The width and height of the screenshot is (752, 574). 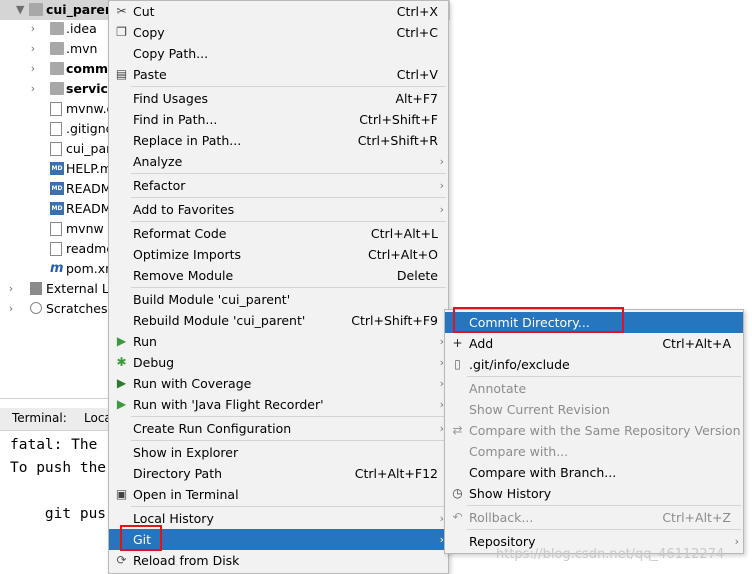 I want to click on menu-item-remove-module: Remove Module Delete, so click(x=278, y=275).